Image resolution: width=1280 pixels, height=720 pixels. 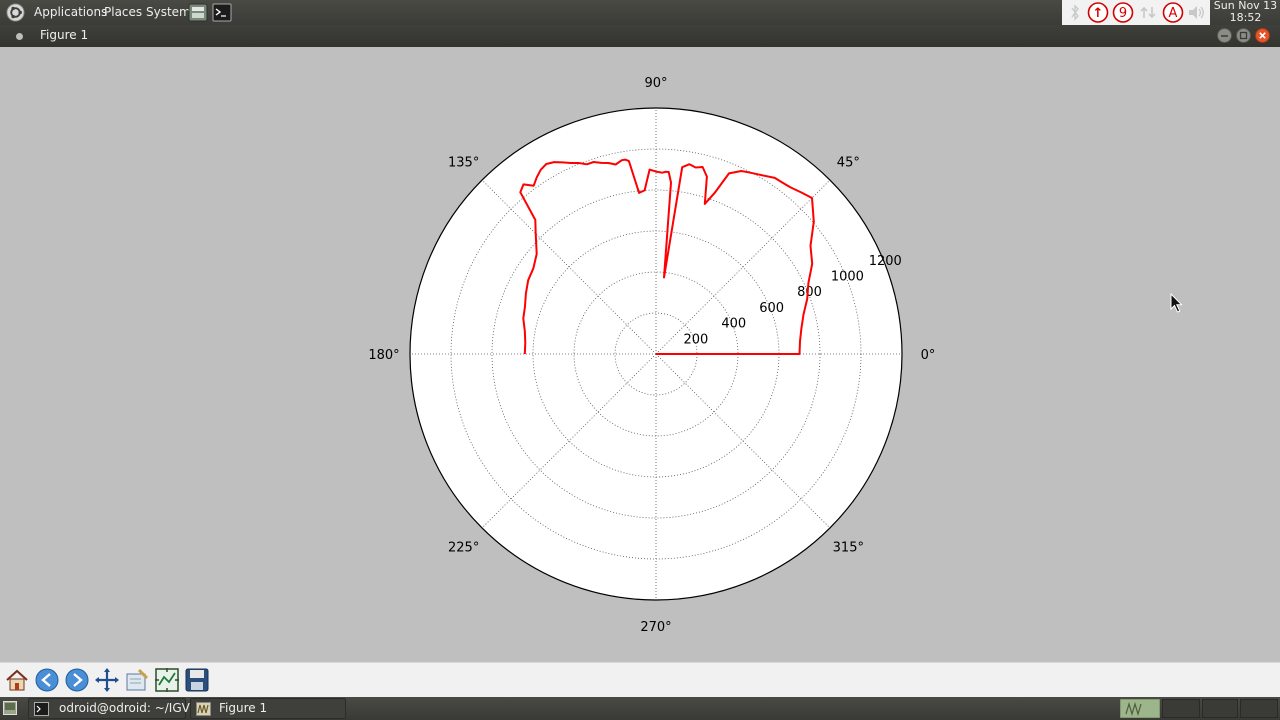 I want to click on forward-icon, so click(x=77, y=680).